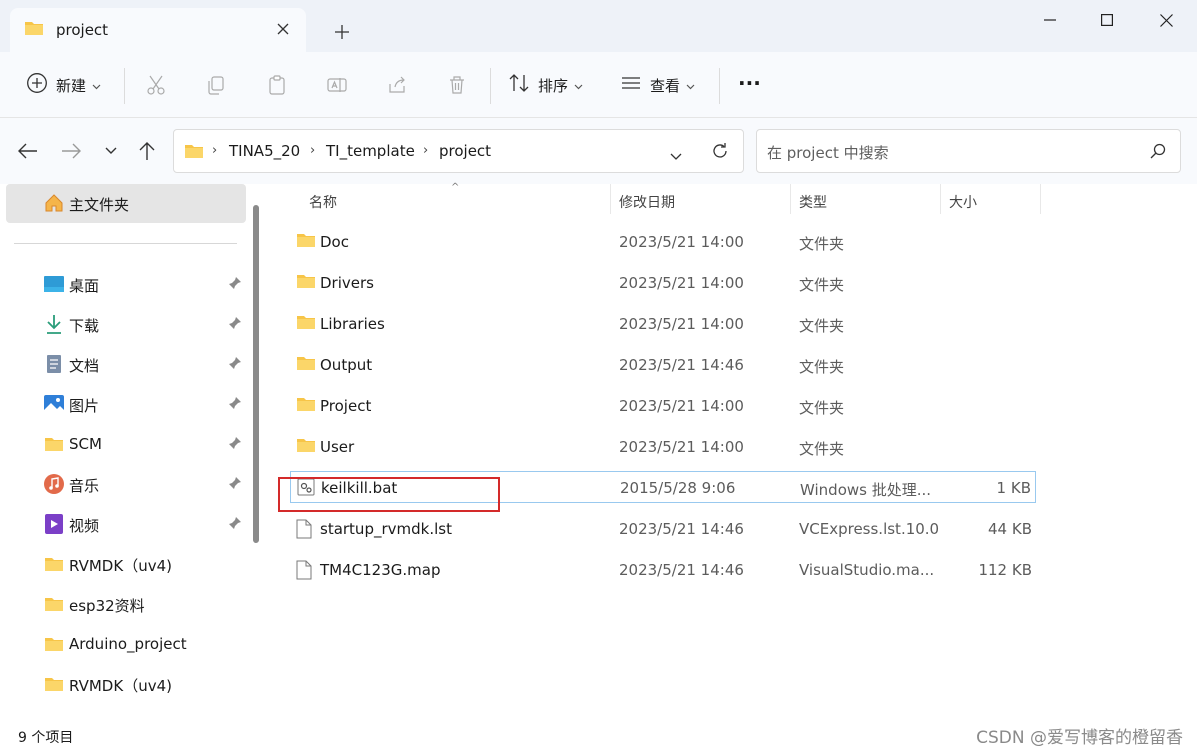 Image resolution: width=1197 pixels, height=751 pixels. I want to click on search-field: 在 project 中搜索, so click(968, 151).